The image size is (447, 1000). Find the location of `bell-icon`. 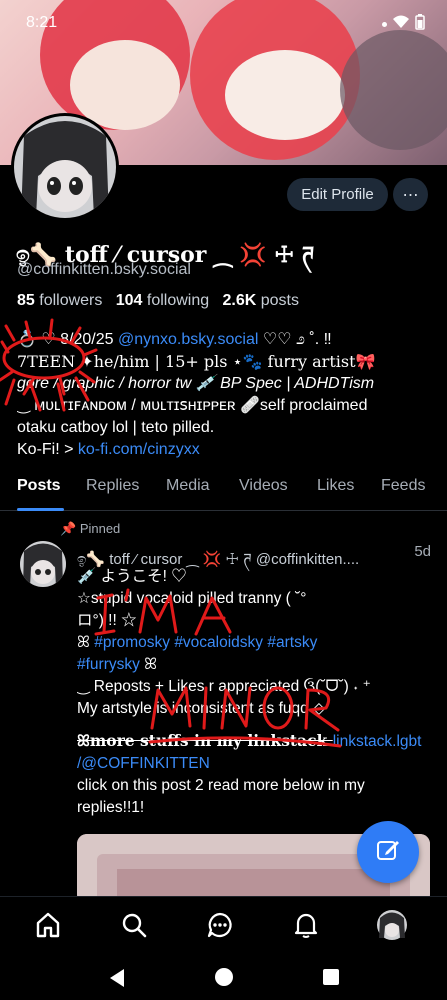

bell-icon is located at coordinates (306, 927).